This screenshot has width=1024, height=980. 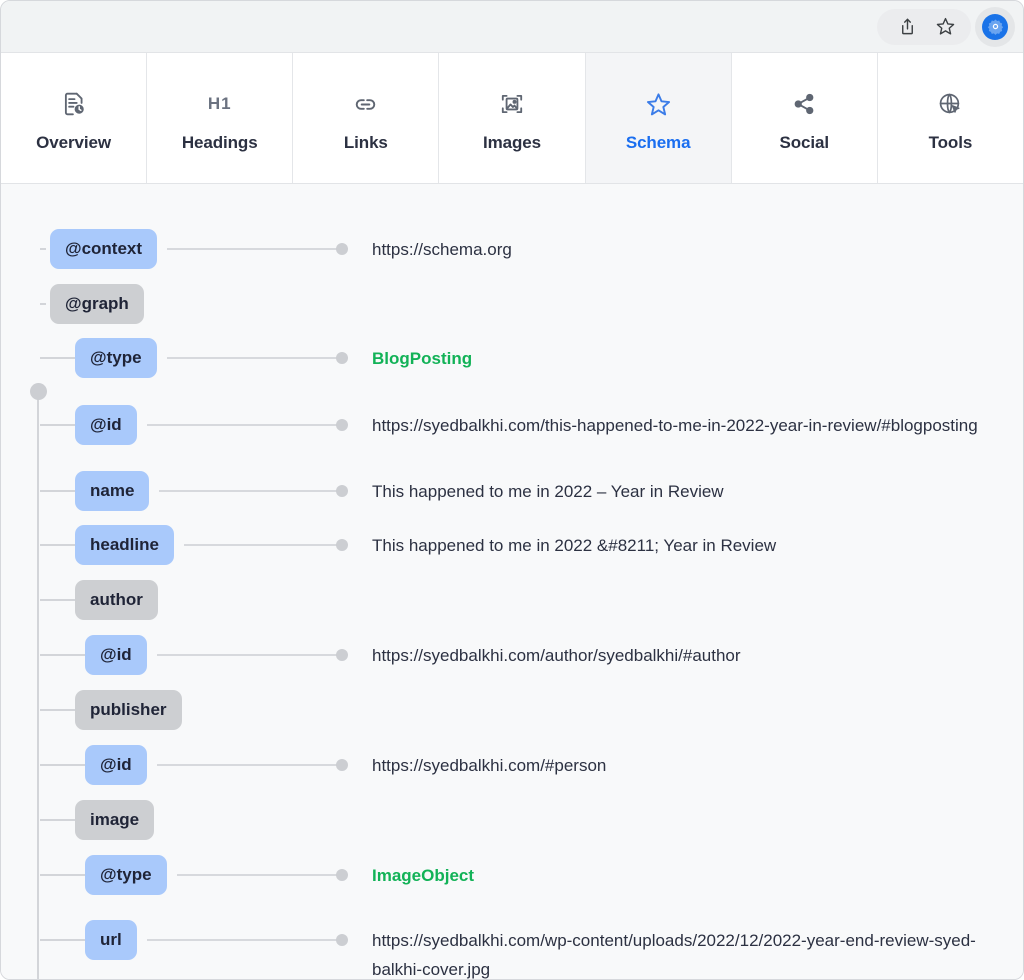 I want to click on schema-tree-row: @type ImageObject, so click(x=512, y=875).